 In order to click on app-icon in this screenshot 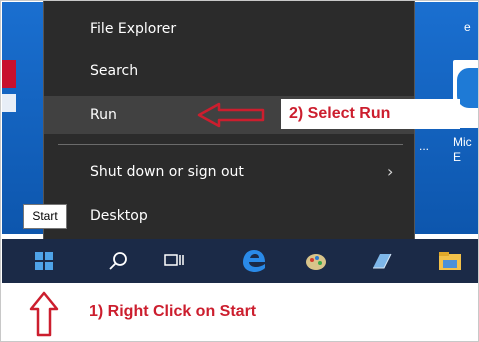, I will do `click(382, 261)`.